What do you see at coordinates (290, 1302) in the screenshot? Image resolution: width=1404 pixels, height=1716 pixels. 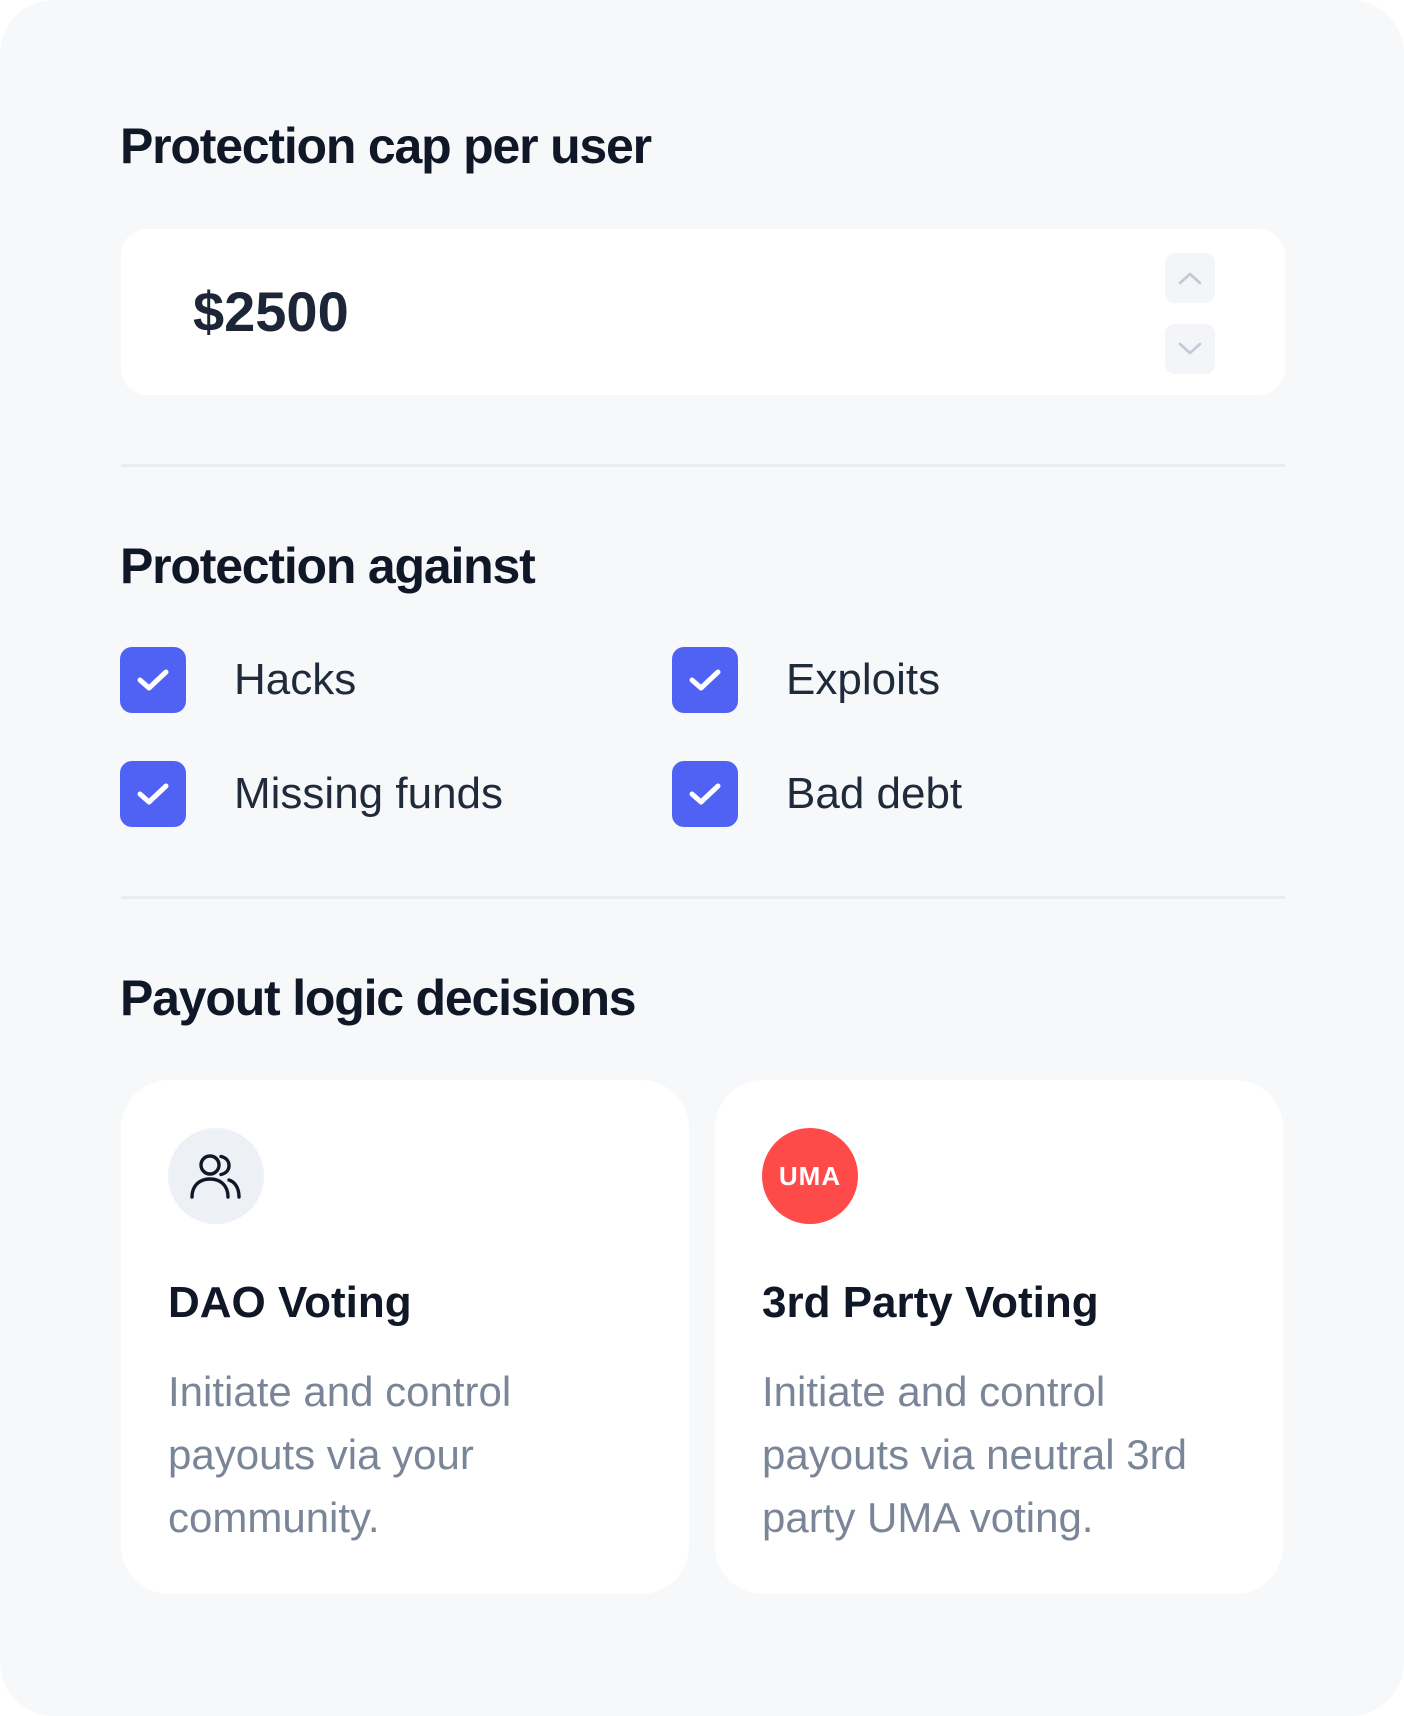 I see `card-title: DAO Voting` at bounding box center [290, 1302].